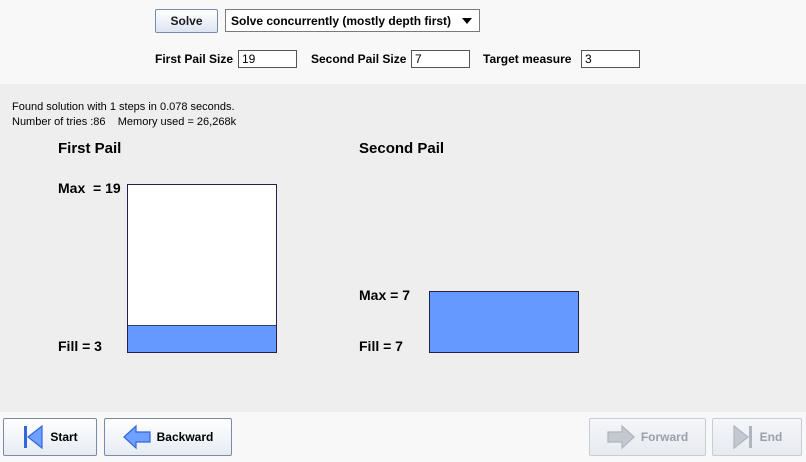 This screenshot has width=806, height=462. Describe the element at coordinates (403, 437) in the screenshot. I see `navigation-panel: Start Backward Forward End` at that location.